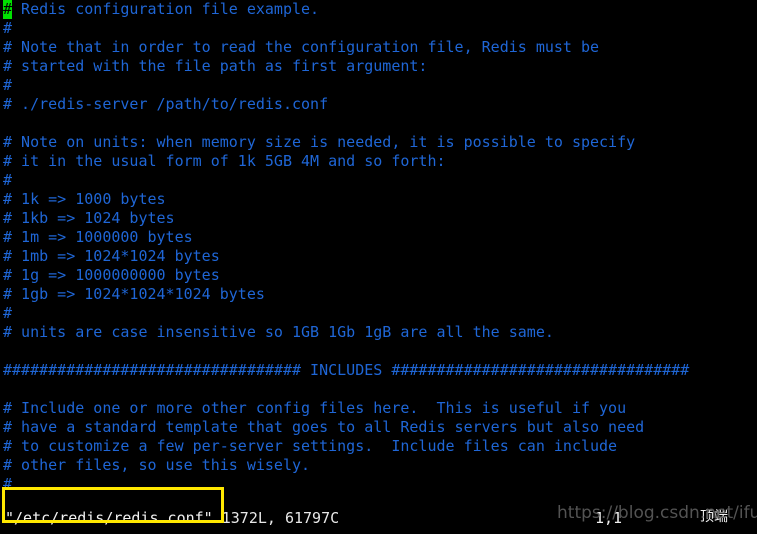 The width and height of the screenshot is (757, 534). What do you see at coordinates (8, 180) in the screenshot?
I see `editor-line-10: #` at bounding box center [8, 180].